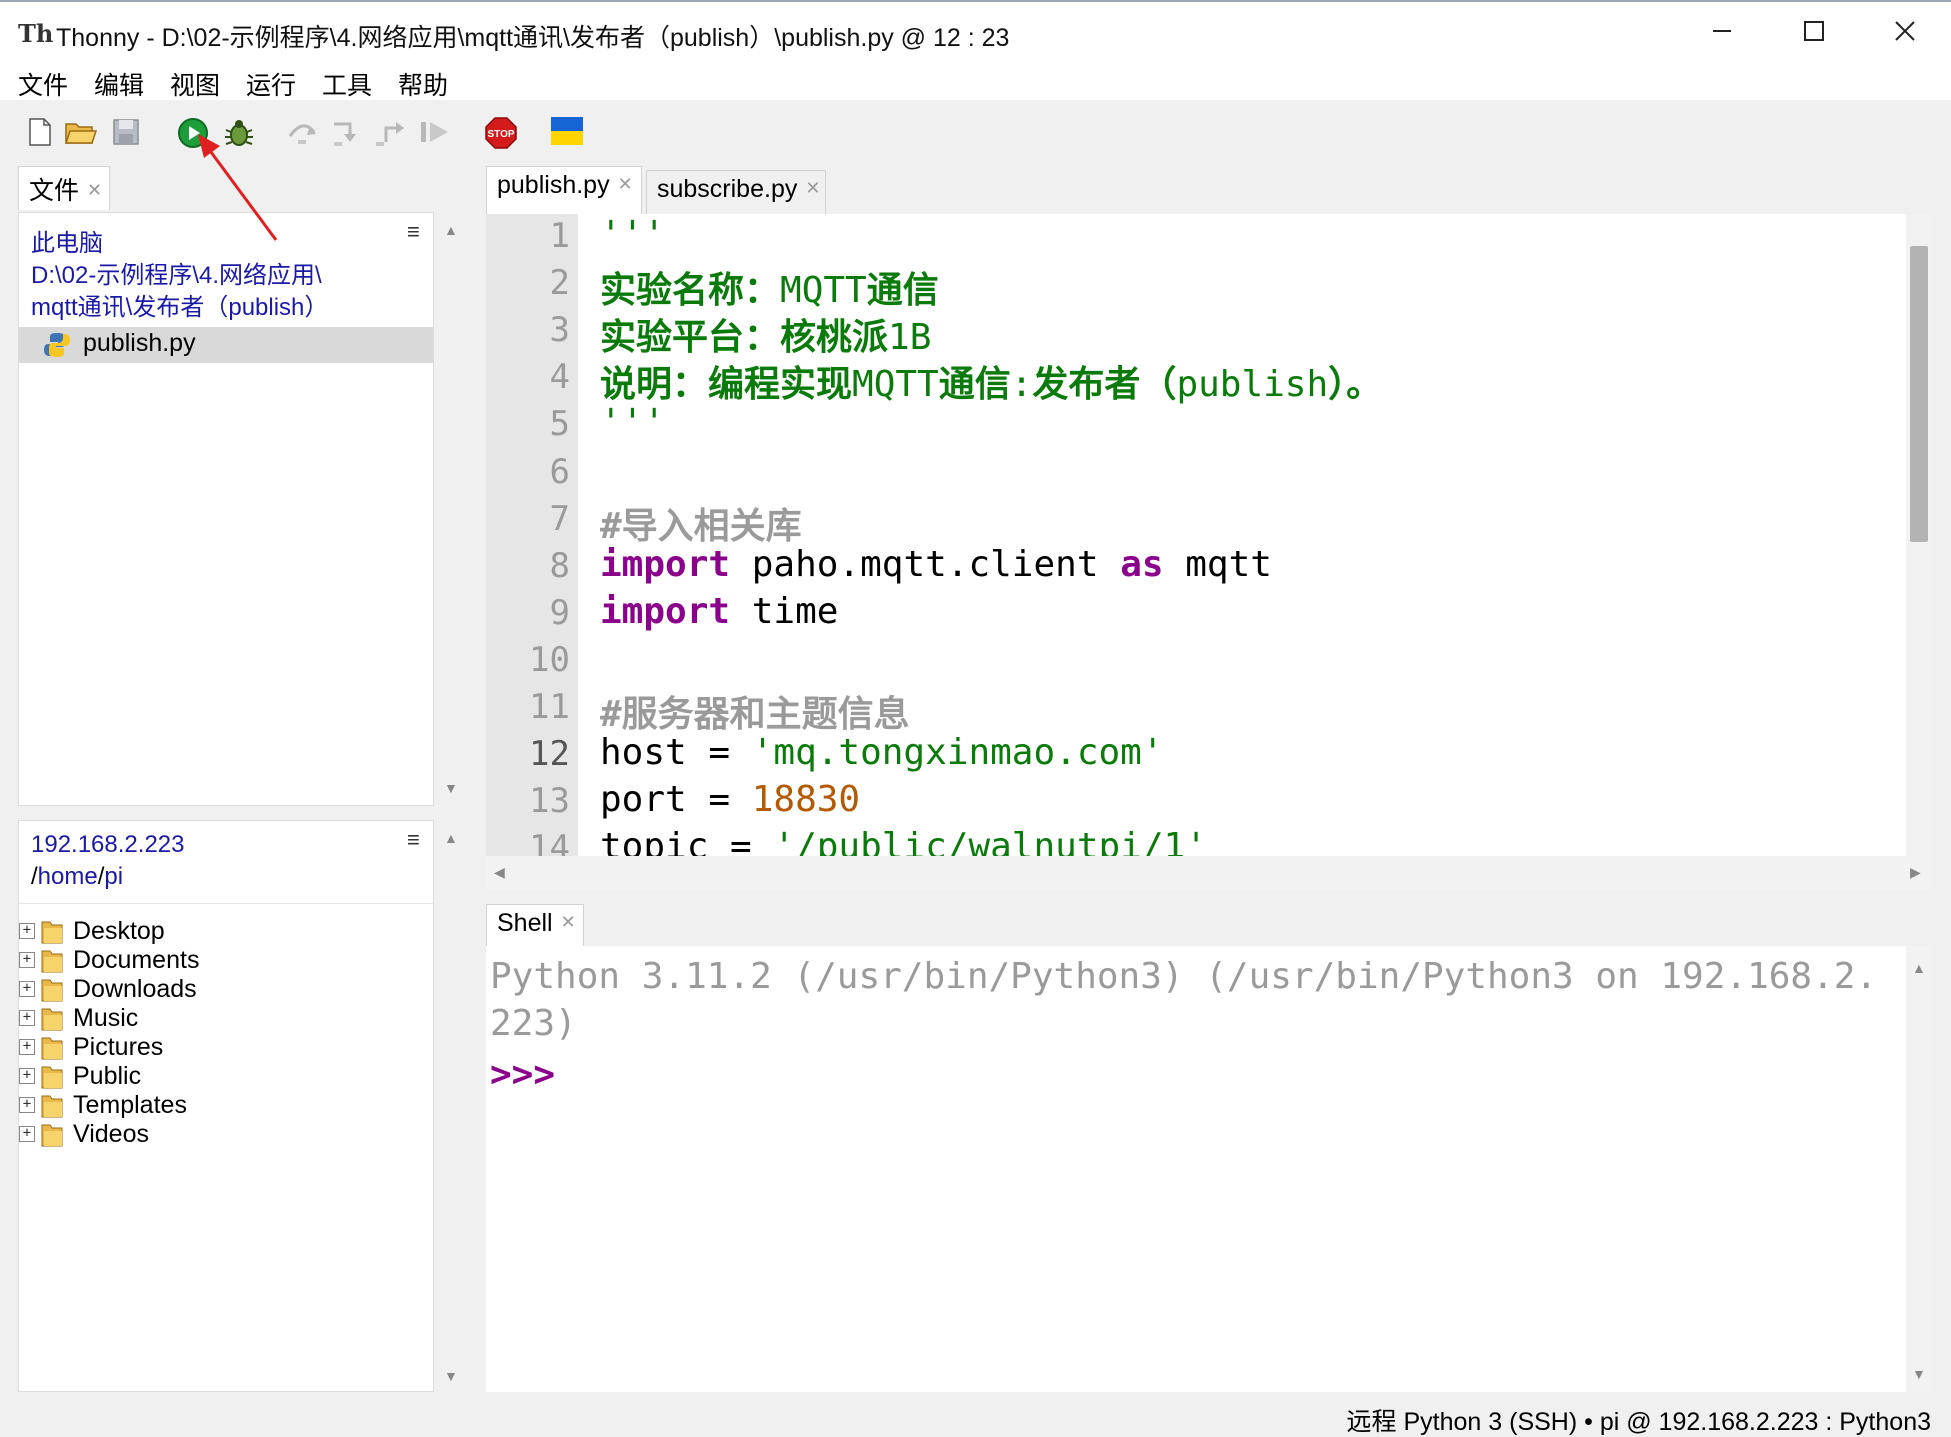 Image resolution: width=1951 pixels, height=1437 pixels. Describe the element at coordinates (176, 272) in the screenshot. I see `path-link-line1: D:\02-示例程序\4.网络应用\` at that location.